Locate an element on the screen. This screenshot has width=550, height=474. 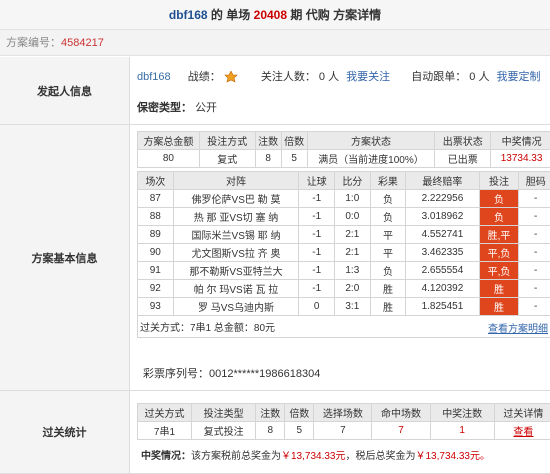
title-user: dbf168 is located at coordinates (188, 15).